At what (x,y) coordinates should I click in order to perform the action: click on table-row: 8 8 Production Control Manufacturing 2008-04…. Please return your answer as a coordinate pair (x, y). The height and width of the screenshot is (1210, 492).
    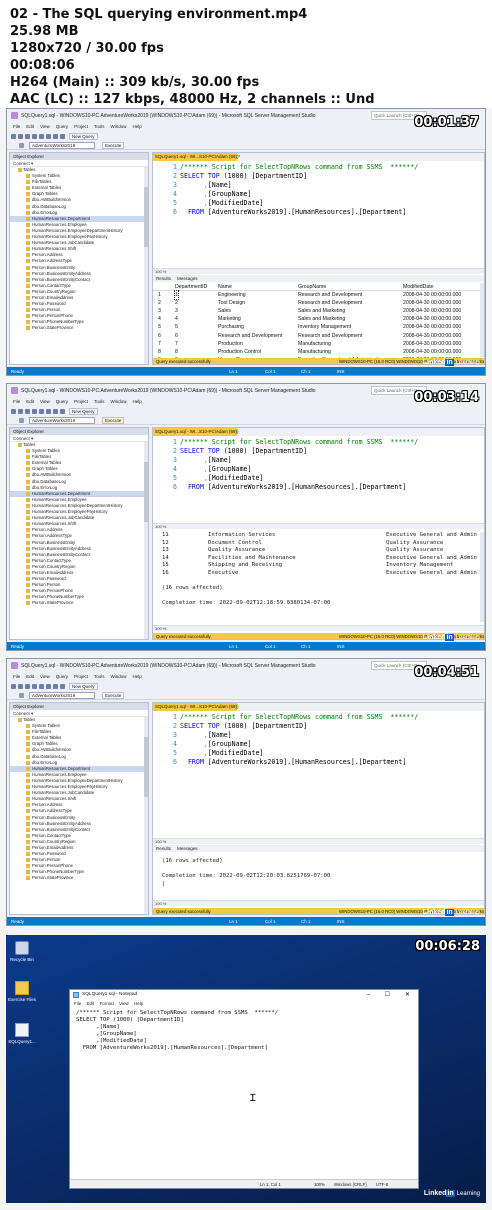
    Looking at the image, I should click on (318, 352).